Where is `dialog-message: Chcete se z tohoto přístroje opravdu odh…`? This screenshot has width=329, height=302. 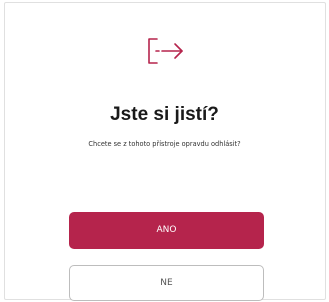
dialog-message: Chcete se z tohoto přístroje opravdu odh… is located at coordinates (164, 144).